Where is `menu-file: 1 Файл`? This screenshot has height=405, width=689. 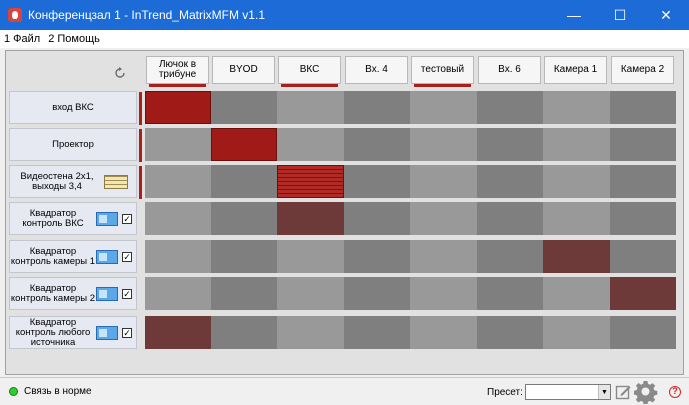
menu-file: 1 Файл is located at coordinates (22, 39).